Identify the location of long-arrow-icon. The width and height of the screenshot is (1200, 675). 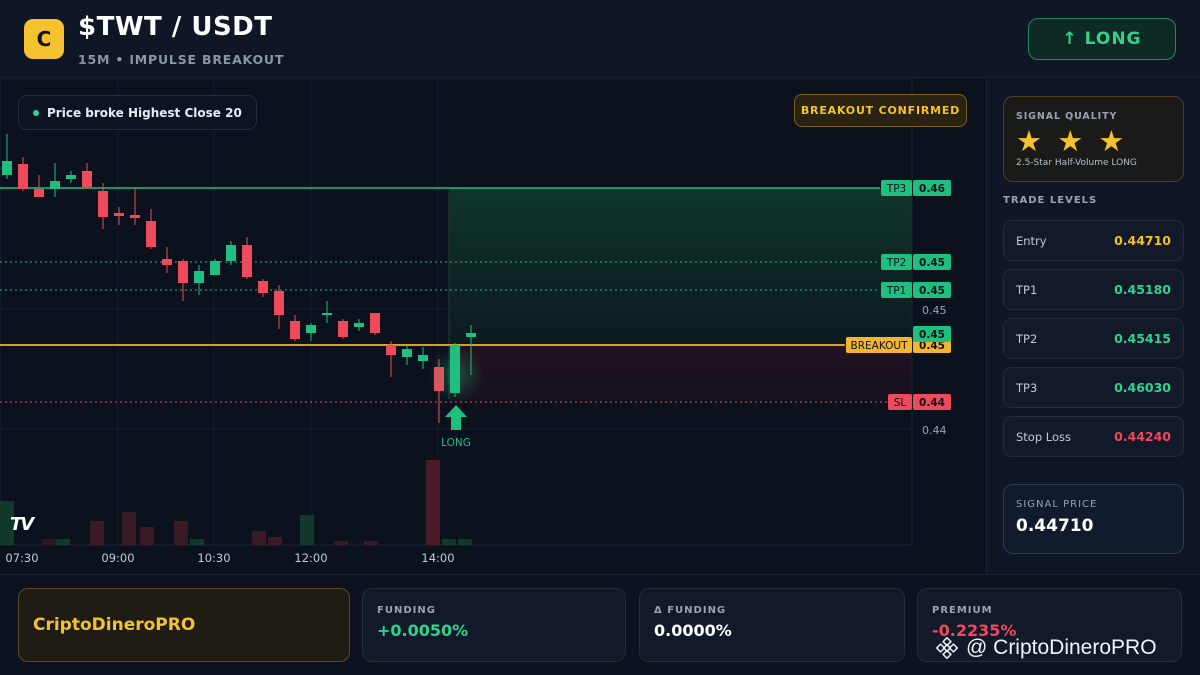
(456, 417).